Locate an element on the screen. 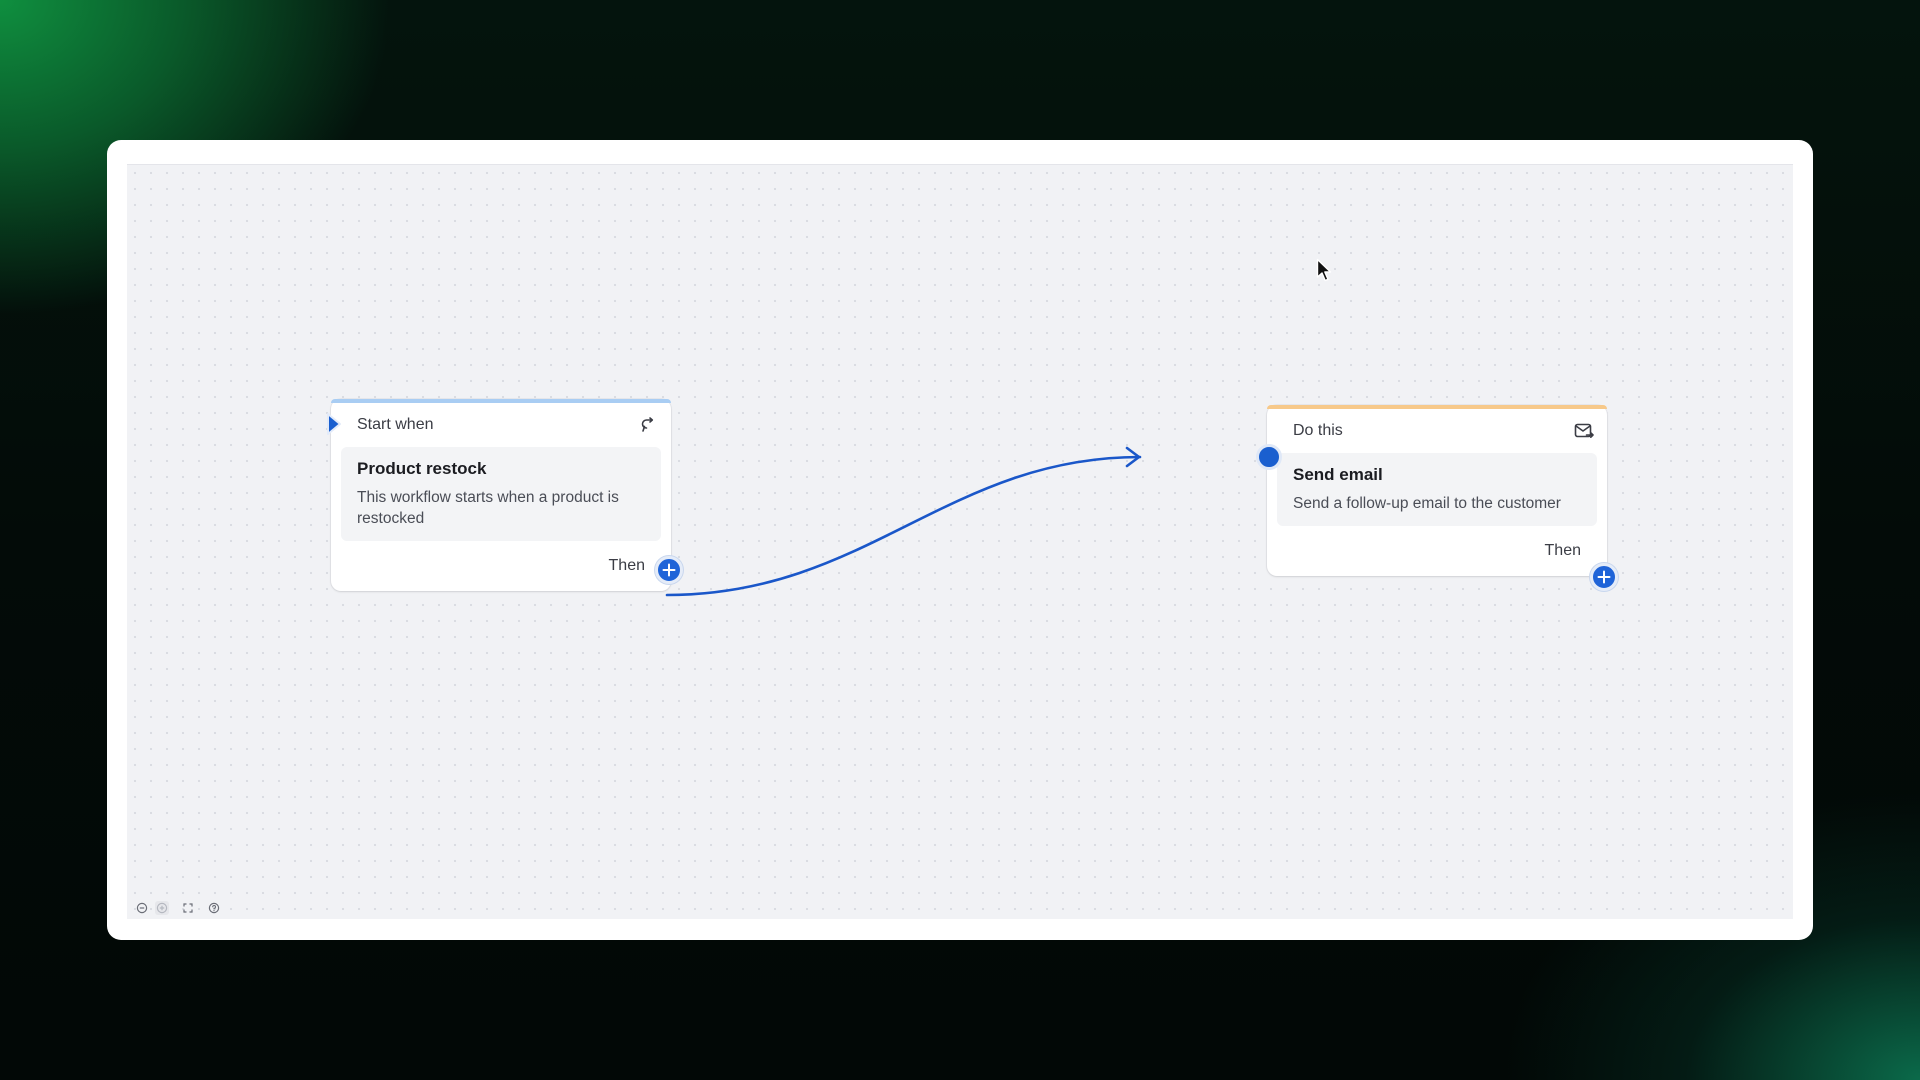  connection-arrowhead is located at coordinates (1133, 457).